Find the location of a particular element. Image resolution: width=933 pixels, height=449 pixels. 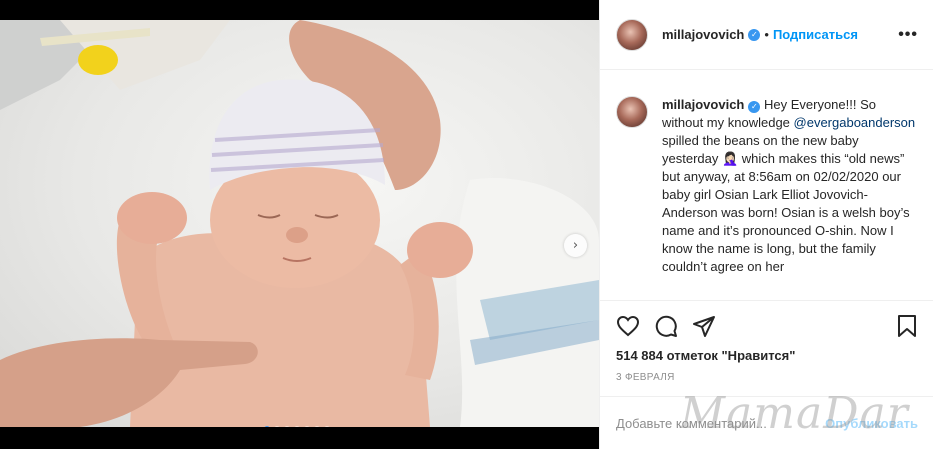

carousel-indicators is located at coordinates (297, 426).